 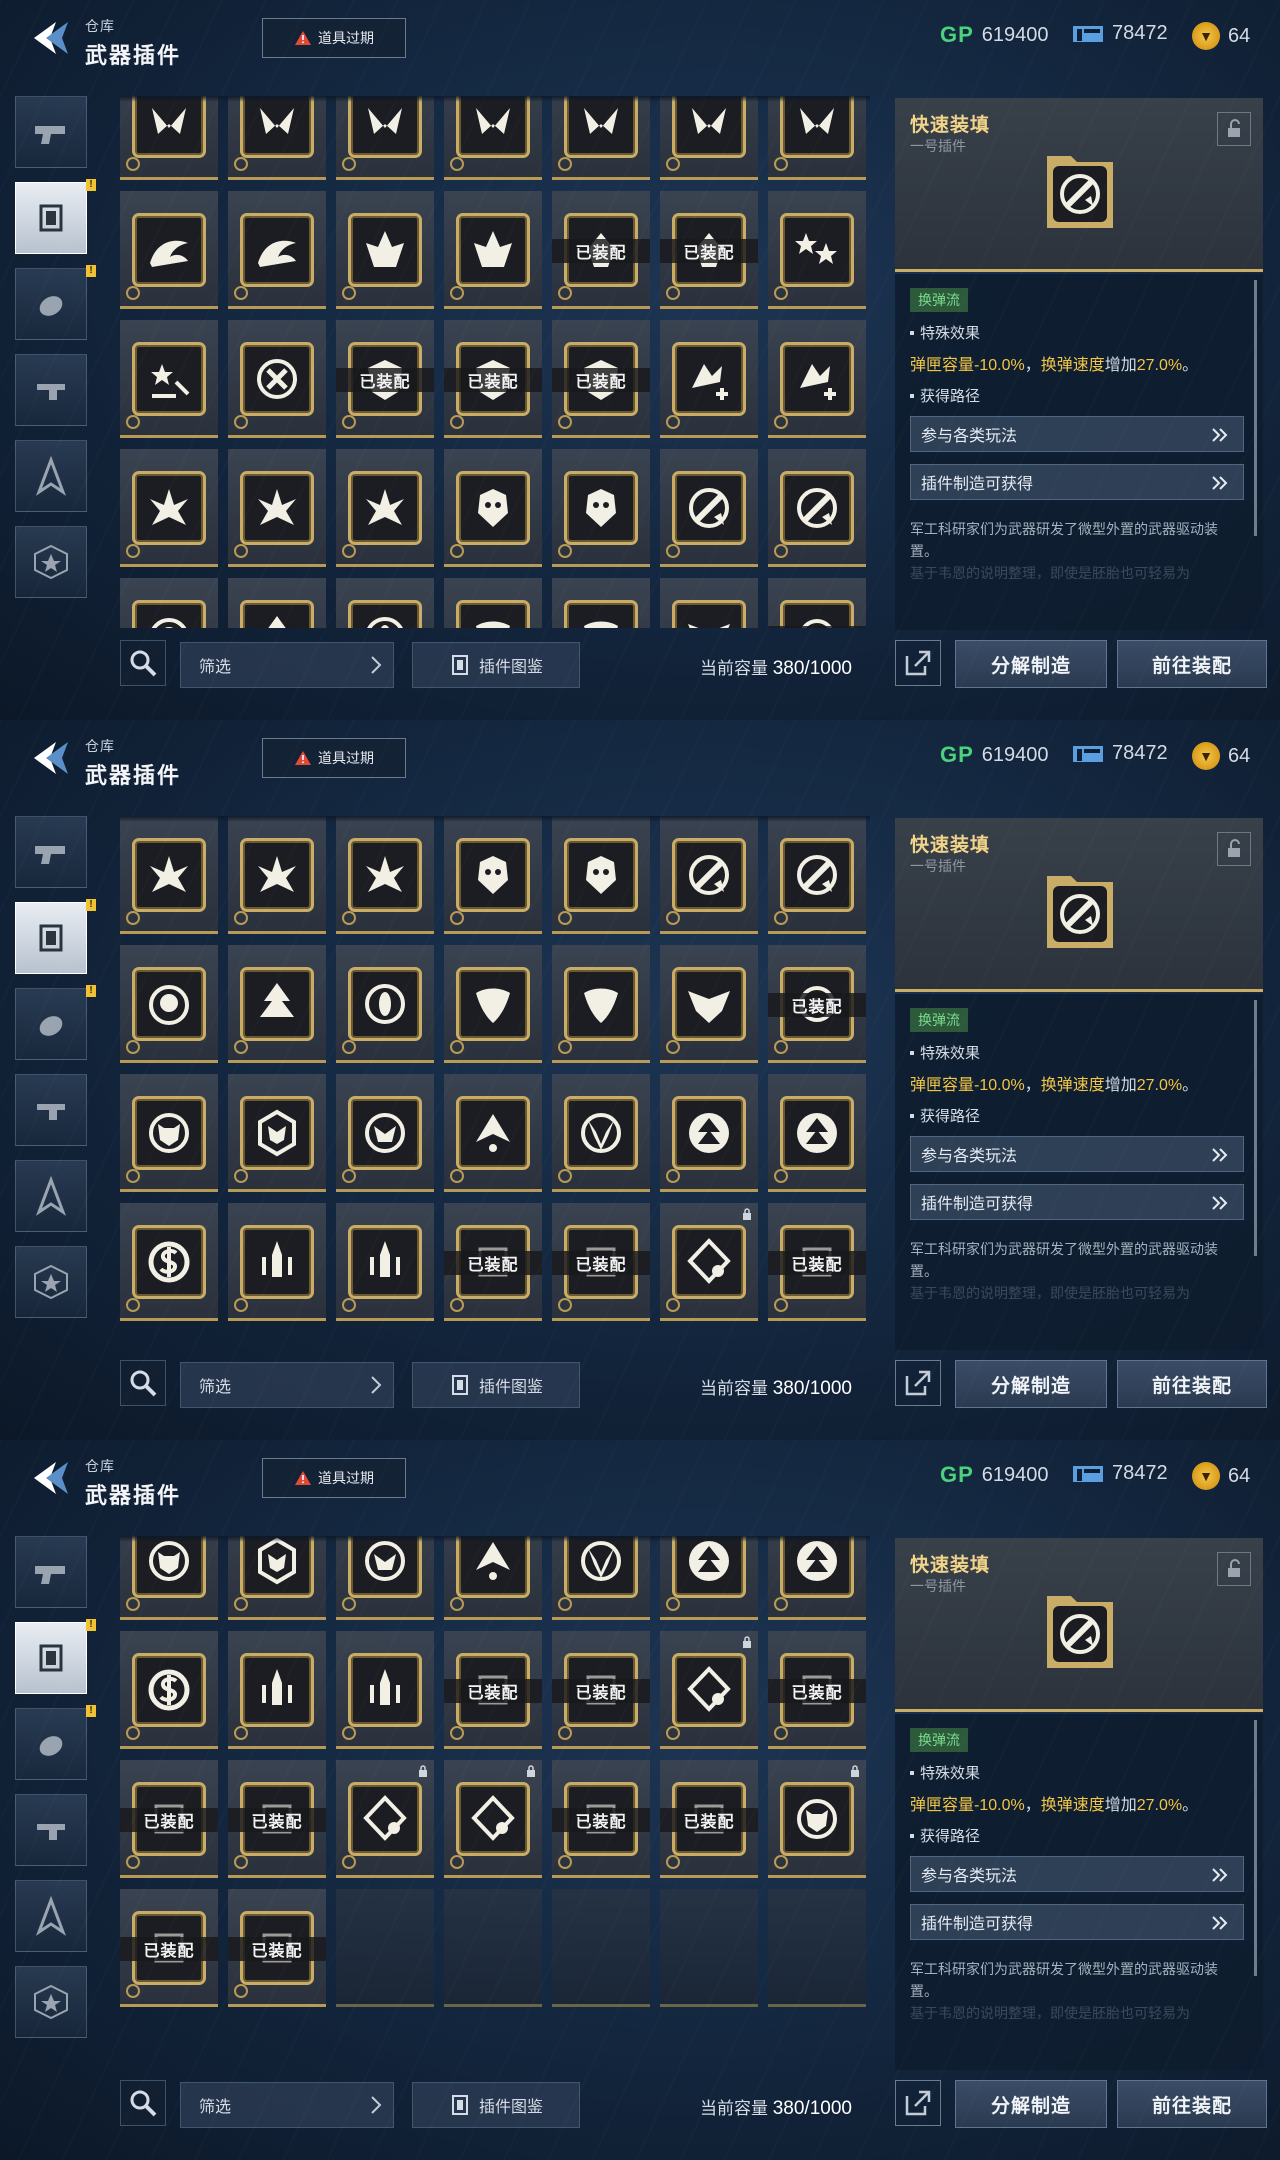 What do you see at coordinates (1031, 2104) in the screenshot?
I see `decompose-button: 分解制造` at bounding box center [1031, 2104].